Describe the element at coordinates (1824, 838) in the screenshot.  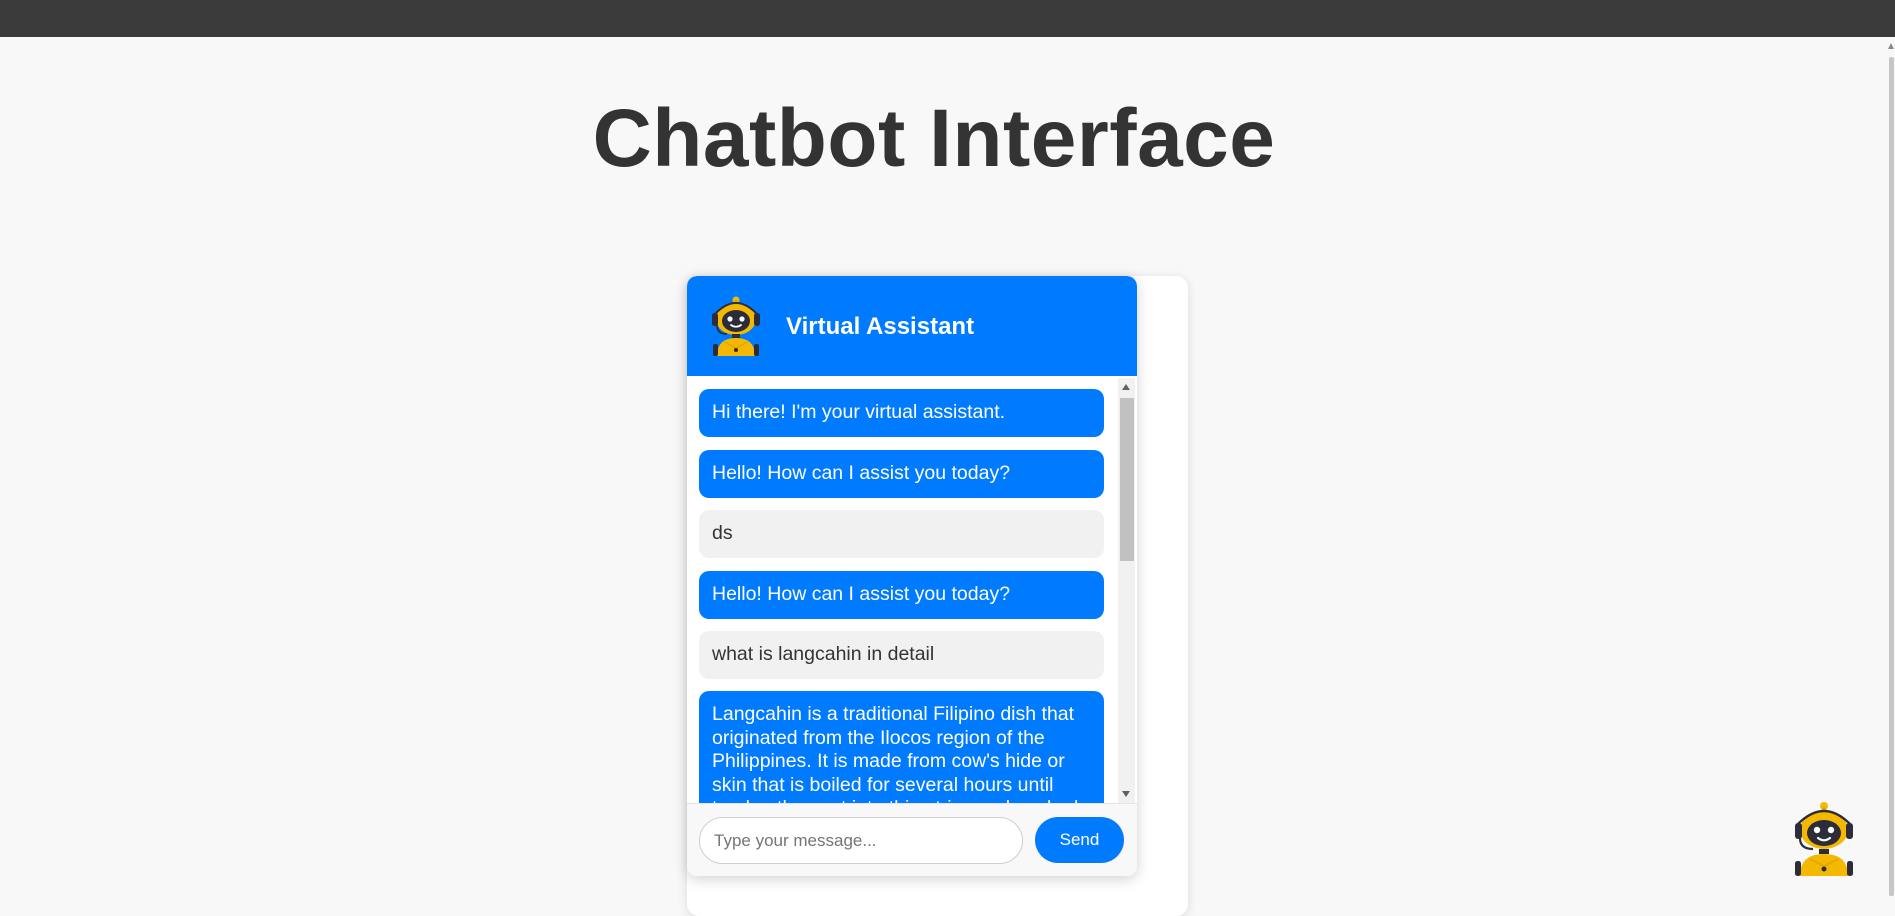
I see `robot-launcher-icon` at that location.